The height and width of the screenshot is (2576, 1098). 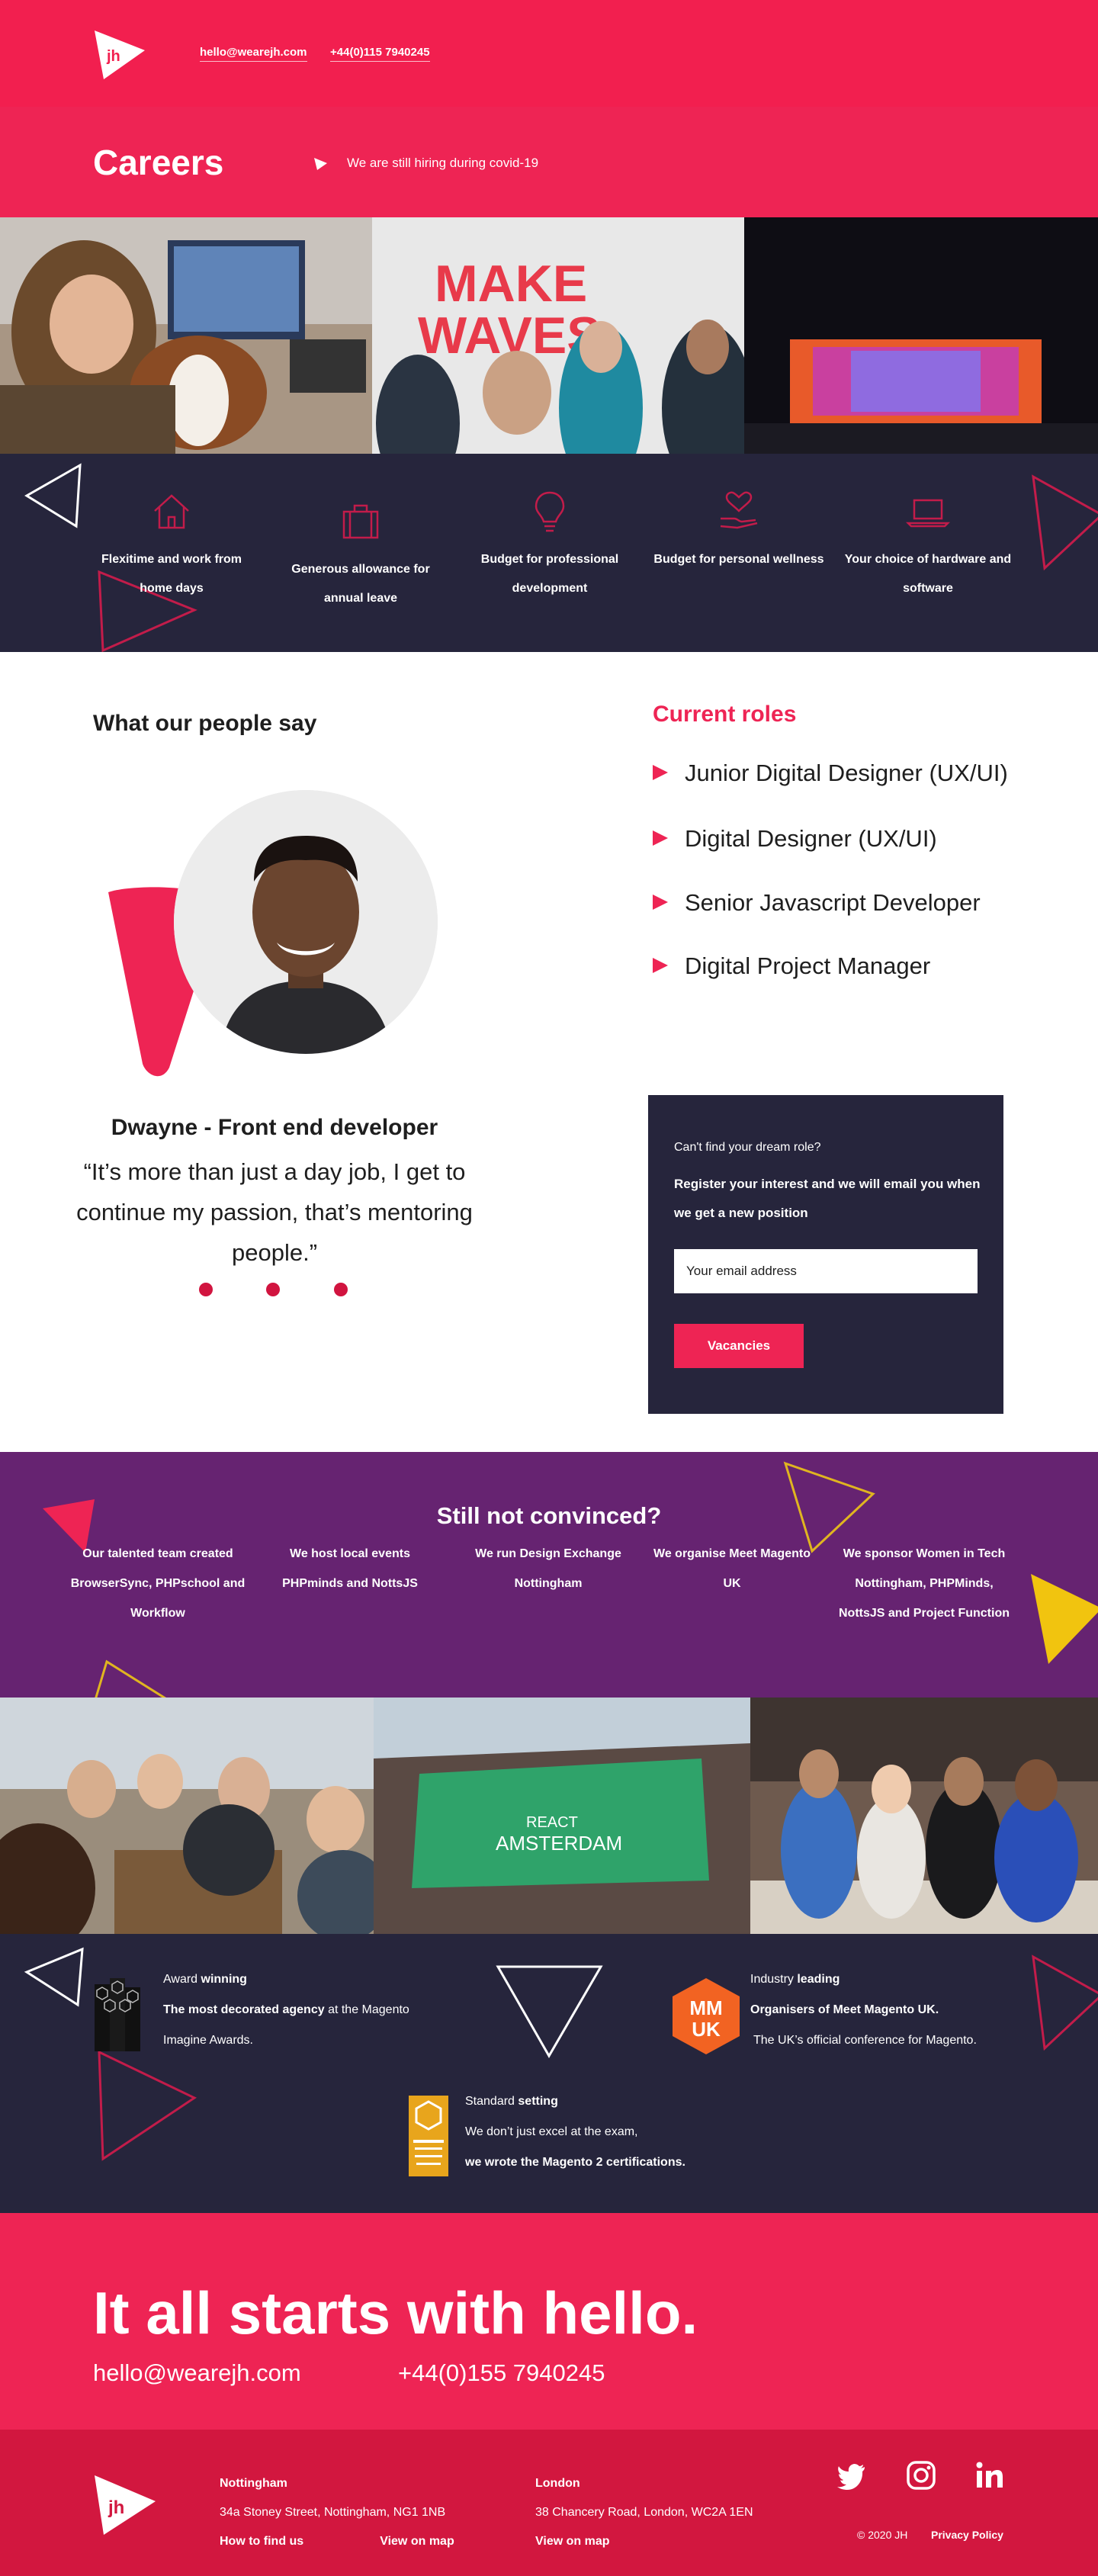 I want to click on magento-certified-badge, so click(x=428, y=2136).